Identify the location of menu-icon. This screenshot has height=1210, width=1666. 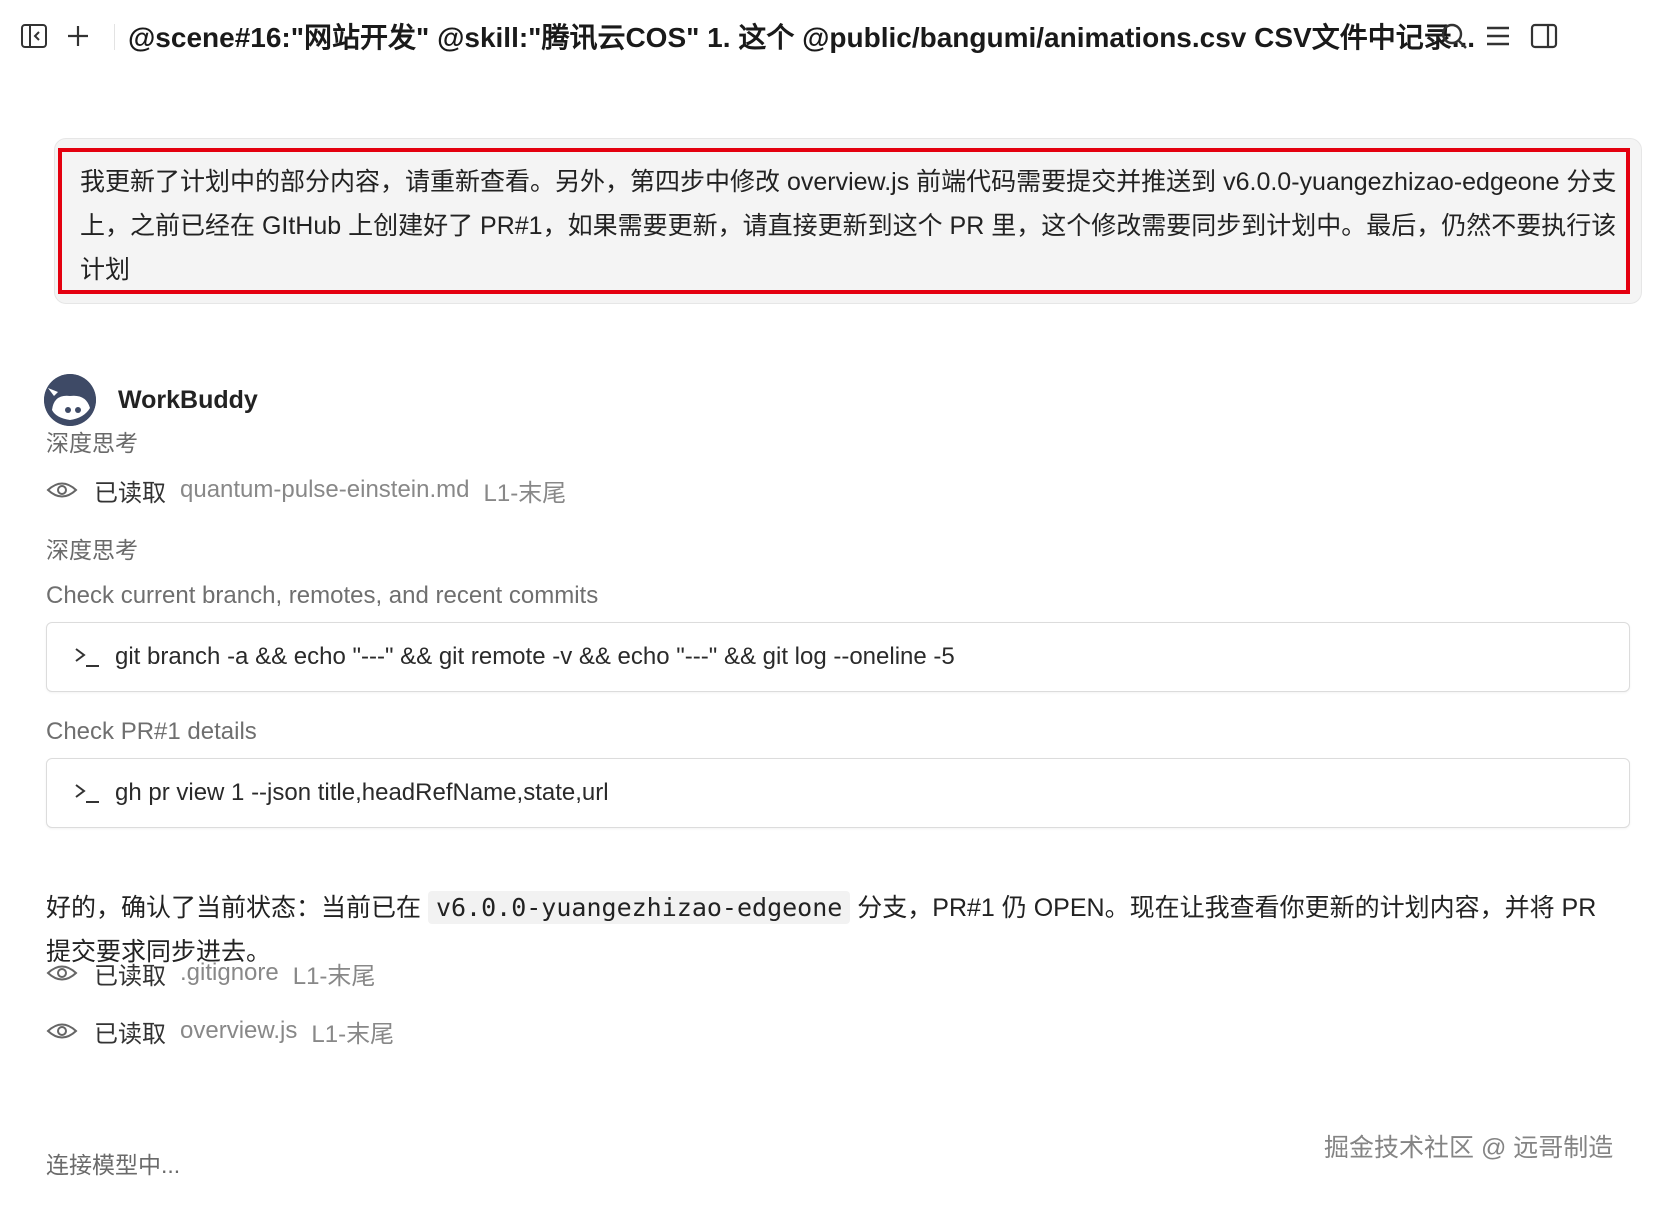
(1498, 36).